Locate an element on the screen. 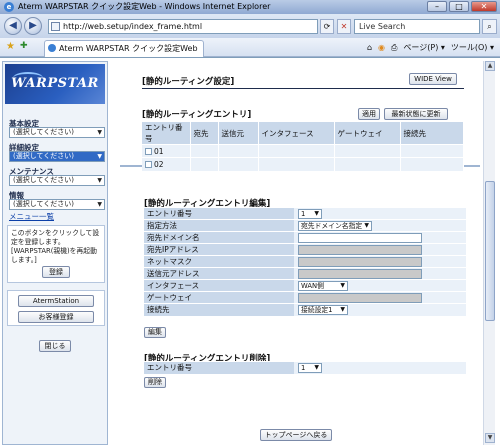  advanced-settings-select: (選択してください) ▼ is located at coordinates (57, 156).